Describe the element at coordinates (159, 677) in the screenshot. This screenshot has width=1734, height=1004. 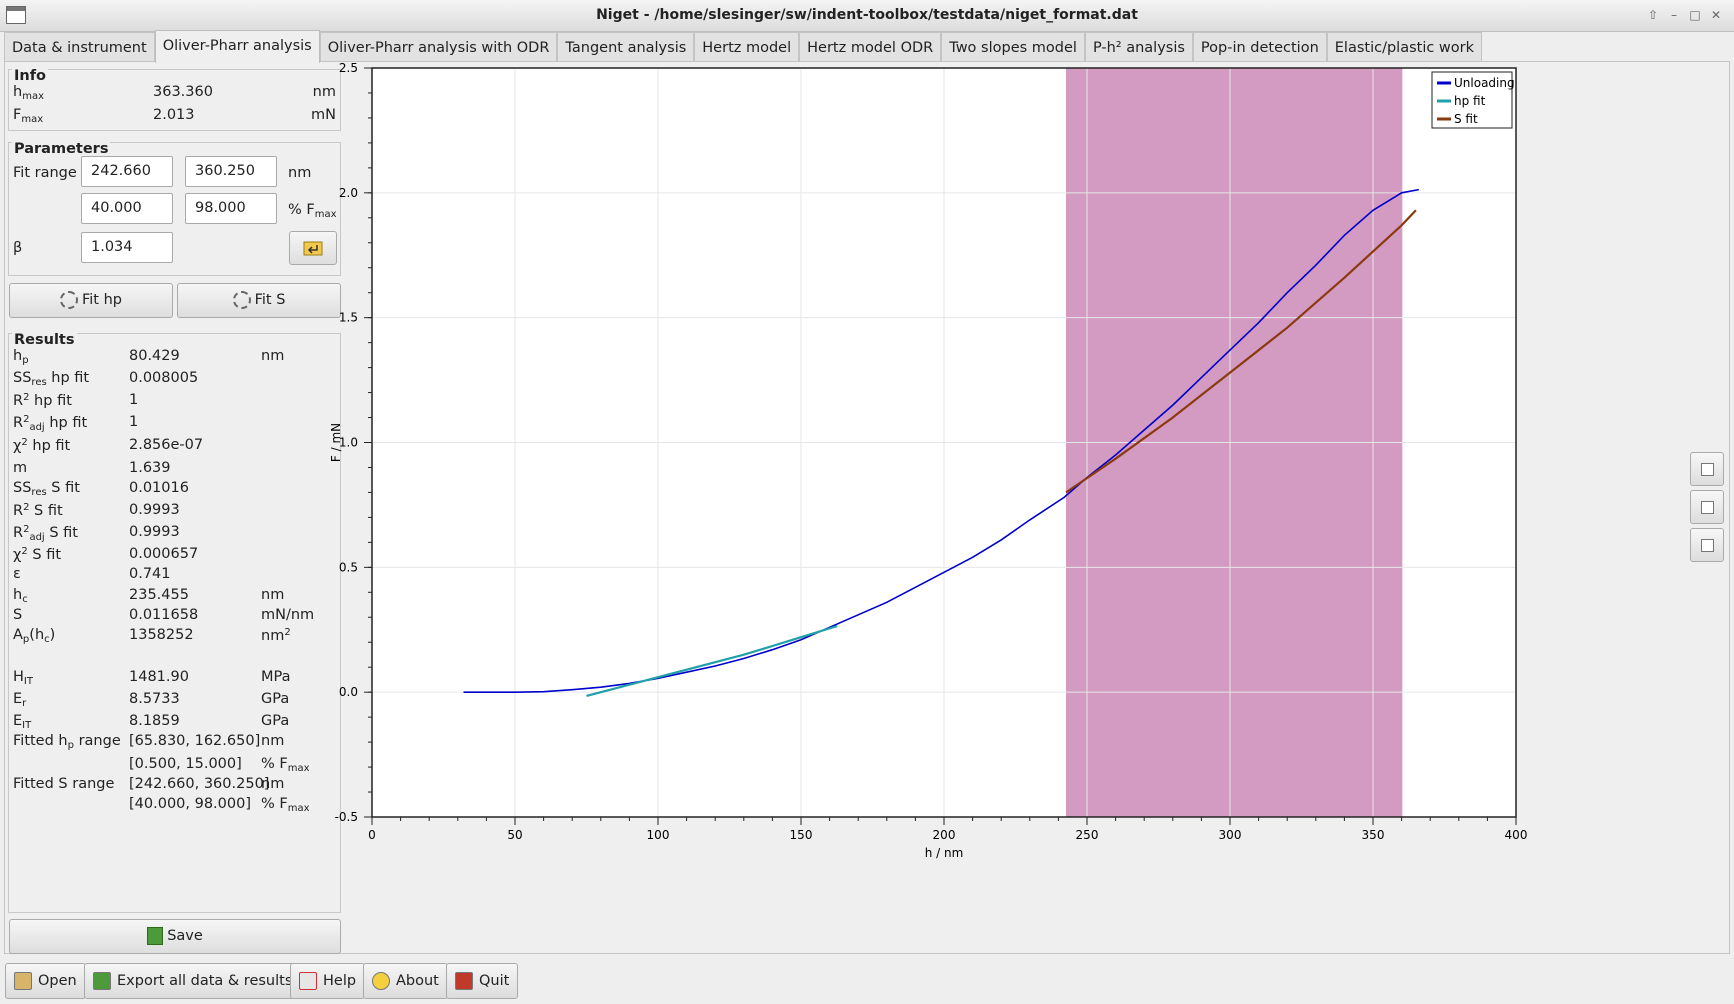
I see `result-value: 1481.90` at that location.